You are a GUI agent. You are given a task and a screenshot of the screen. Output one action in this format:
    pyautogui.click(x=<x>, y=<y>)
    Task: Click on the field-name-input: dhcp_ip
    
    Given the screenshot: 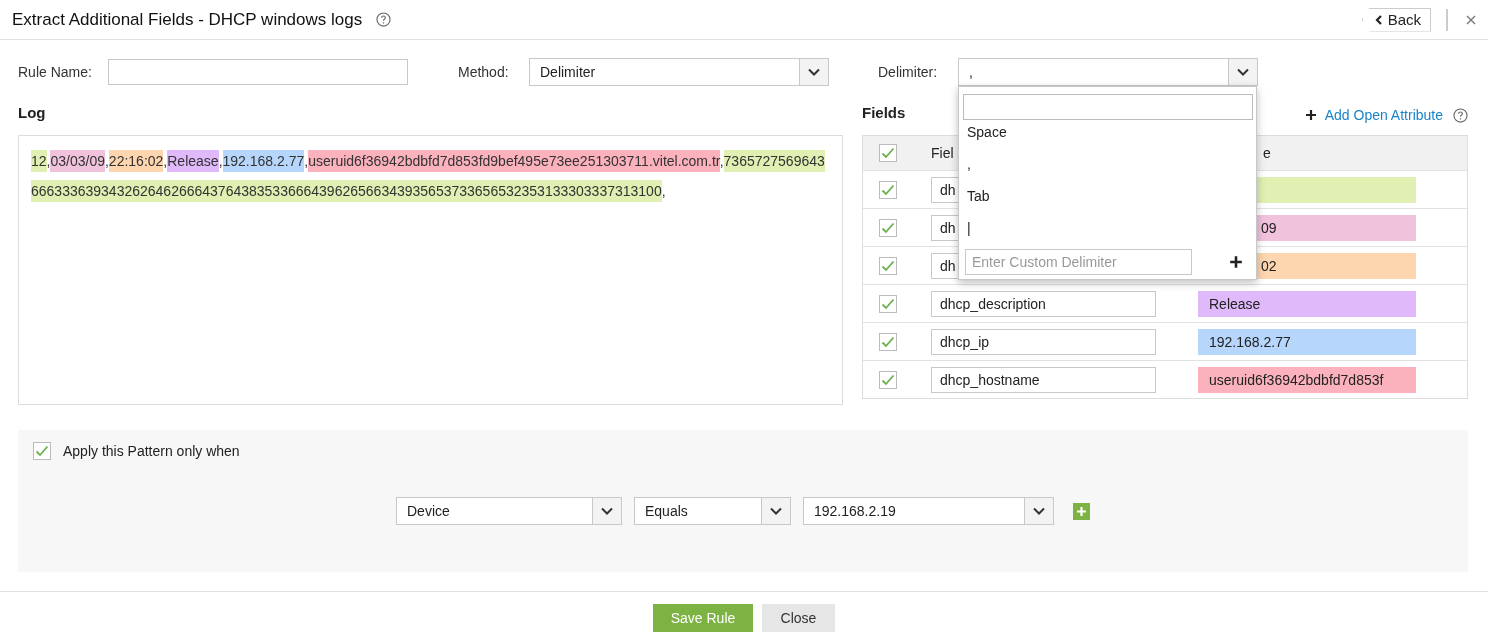 What is the action you would take?
    pyautogui.click(x=1043, y=341)
    